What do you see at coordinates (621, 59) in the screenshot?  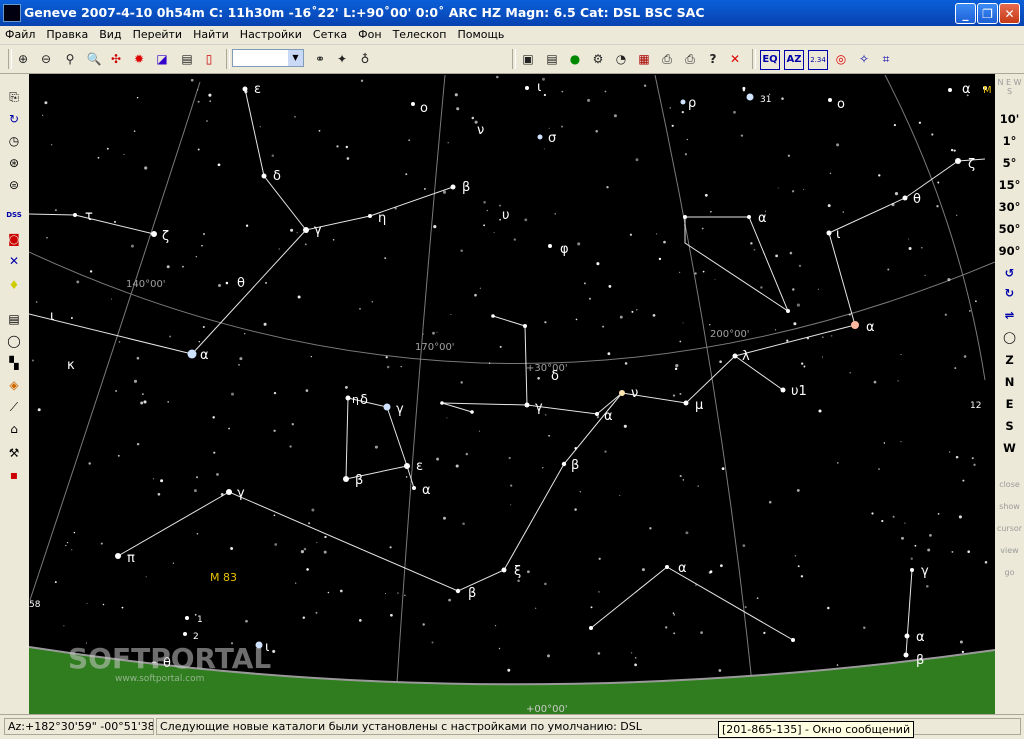 I see `clock-icon: ◔` at bounding box center [621, 59].